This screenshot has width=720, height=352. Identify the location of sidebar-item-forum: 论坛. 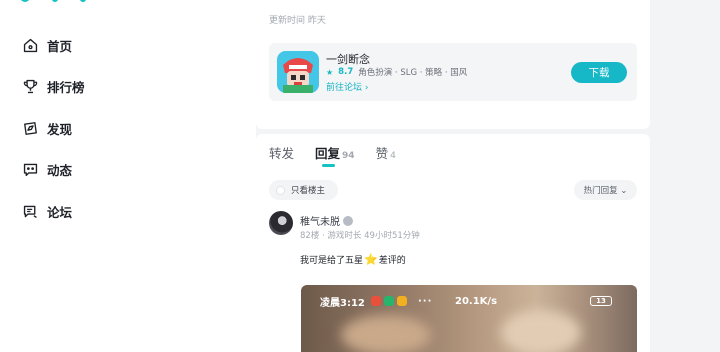
(47, 211).